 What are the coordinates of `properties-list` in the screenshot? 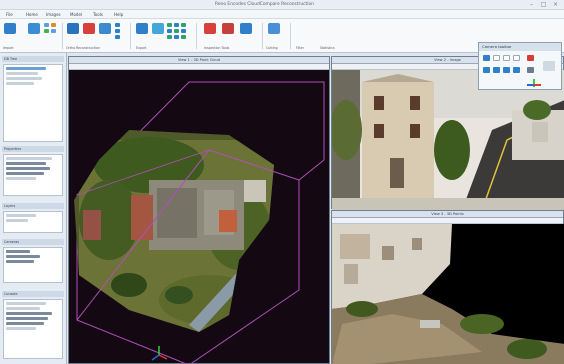 It's located at (33, 175).